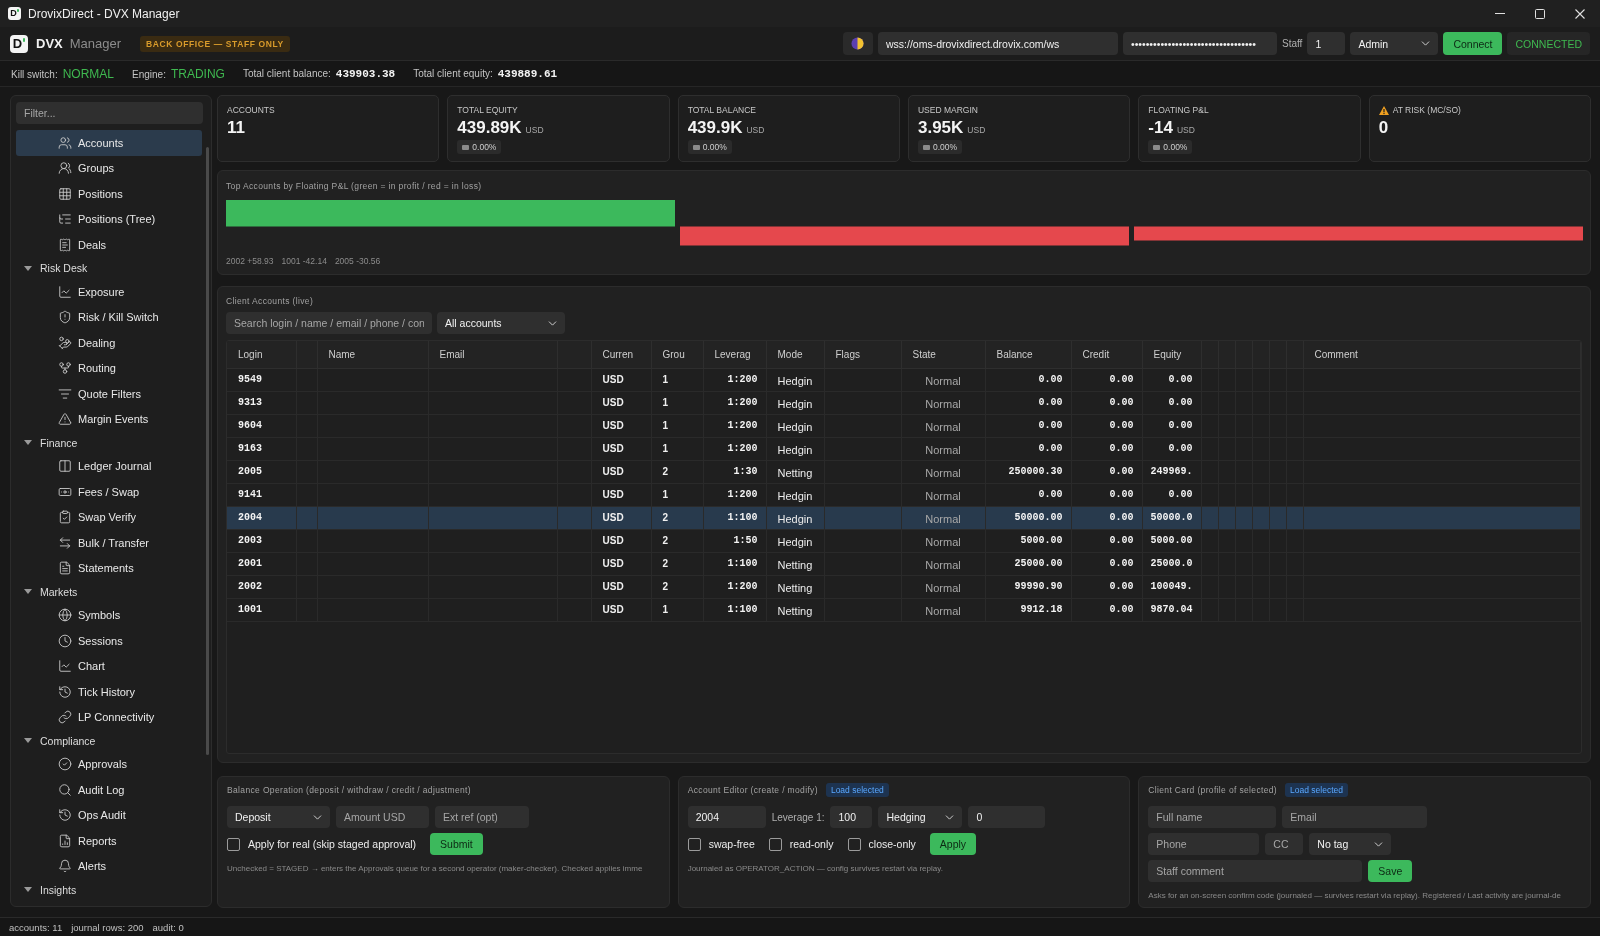 The width and height of the screenshot is (1600, 936). Describe the element at coordinates (742, 379) in the screenshot. I see `table-cell-text: 1:200` at that location.